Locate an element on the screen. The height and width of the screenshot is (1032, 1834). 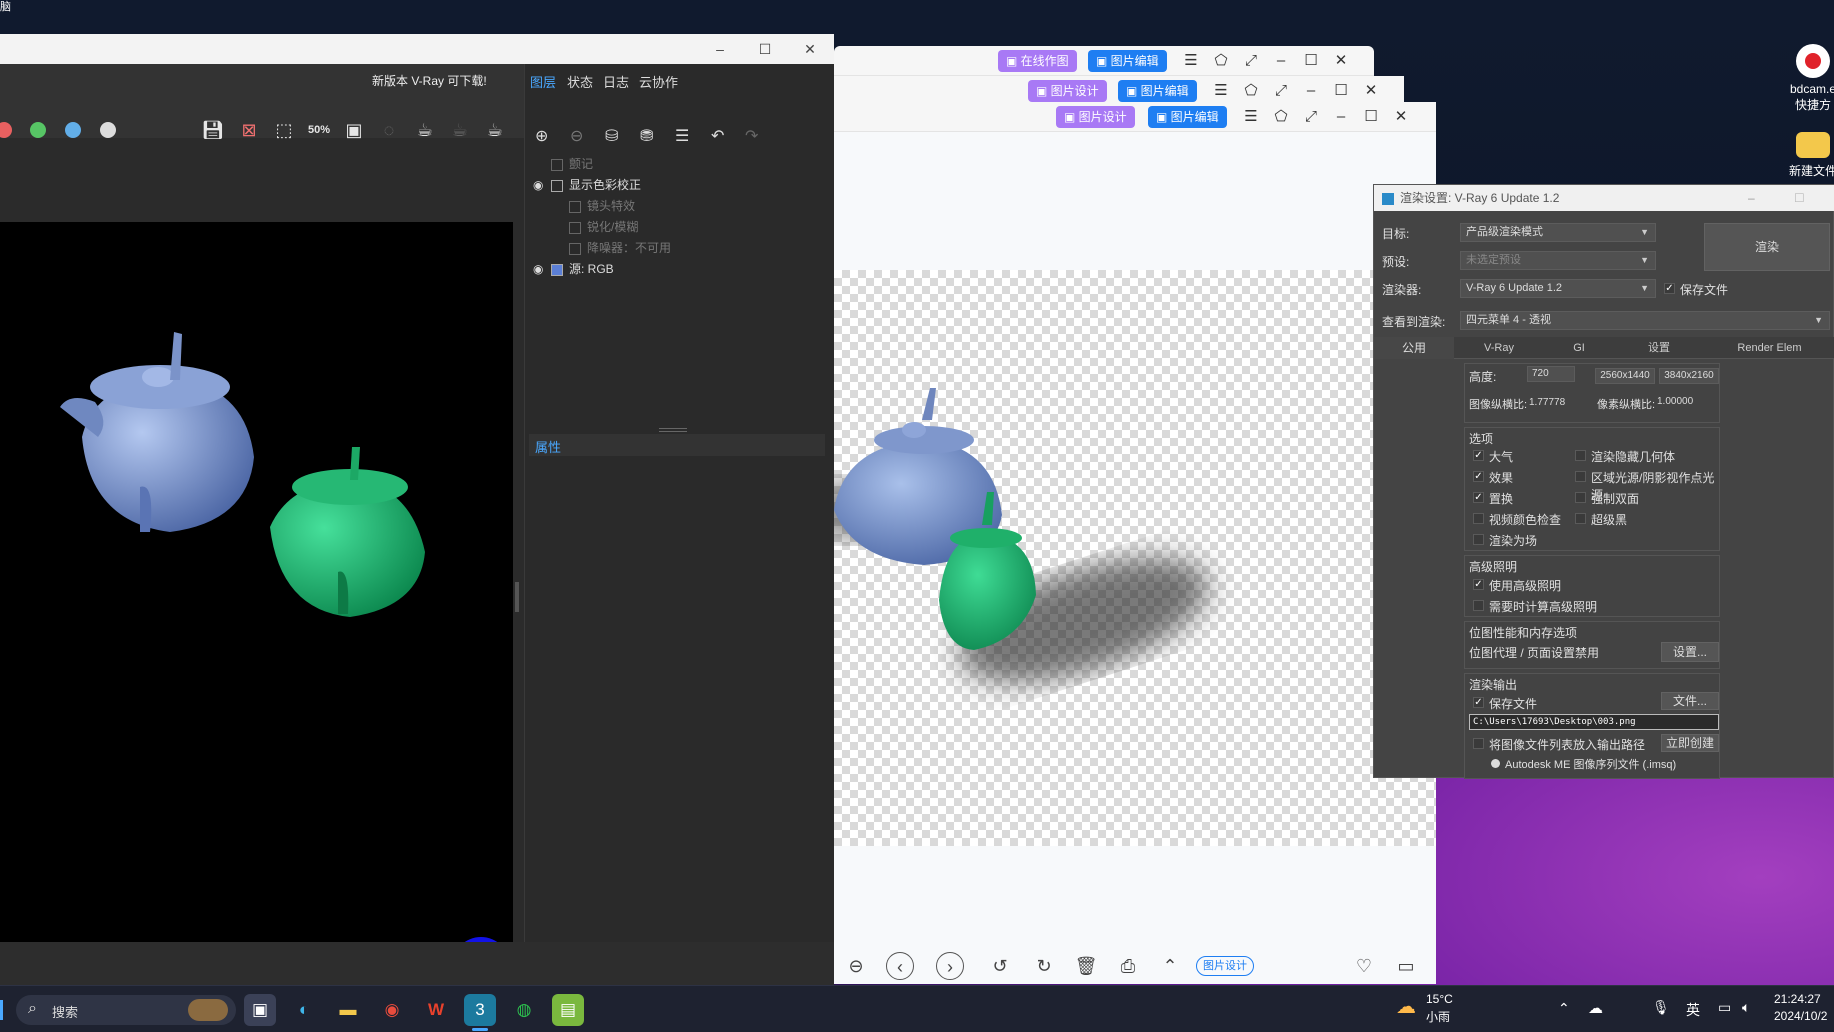
viewport-scrollbar is located at coordinates (518, 582).